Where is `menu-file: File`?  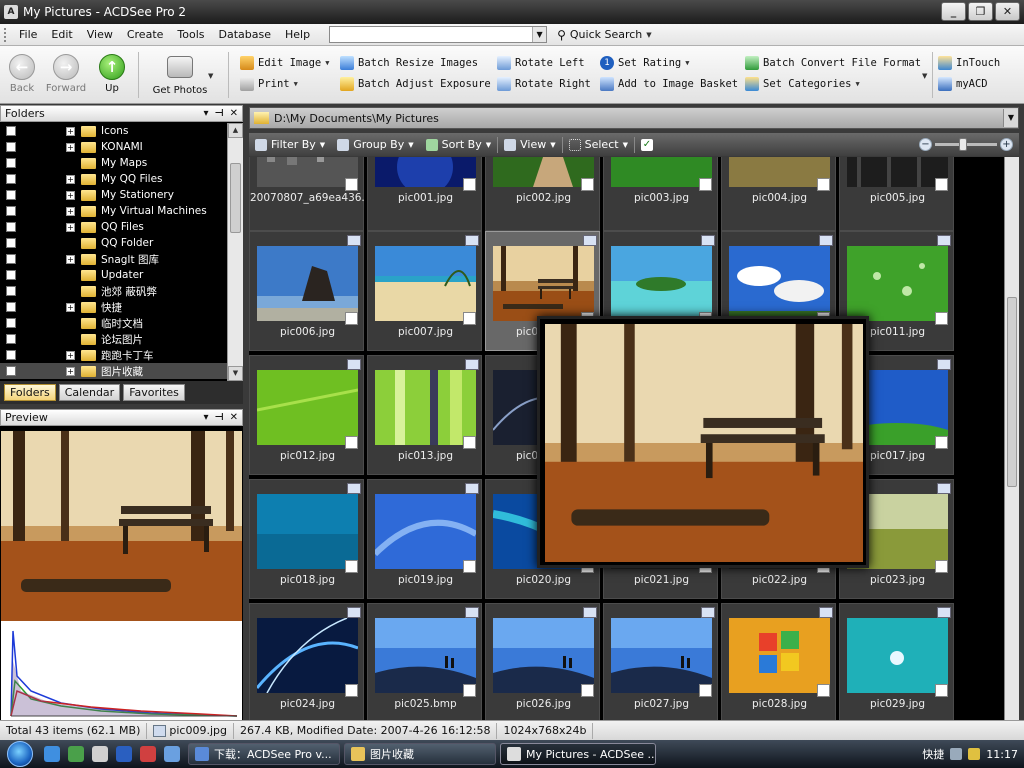 menu-file: File is located at coordinates (28, 34).